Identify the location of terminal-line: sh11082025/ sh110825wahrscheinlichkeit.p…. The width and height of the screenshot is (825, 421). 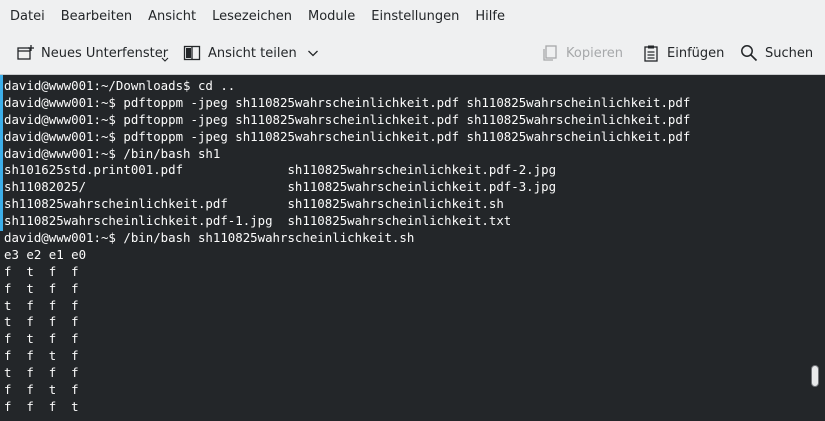
(280, 187).